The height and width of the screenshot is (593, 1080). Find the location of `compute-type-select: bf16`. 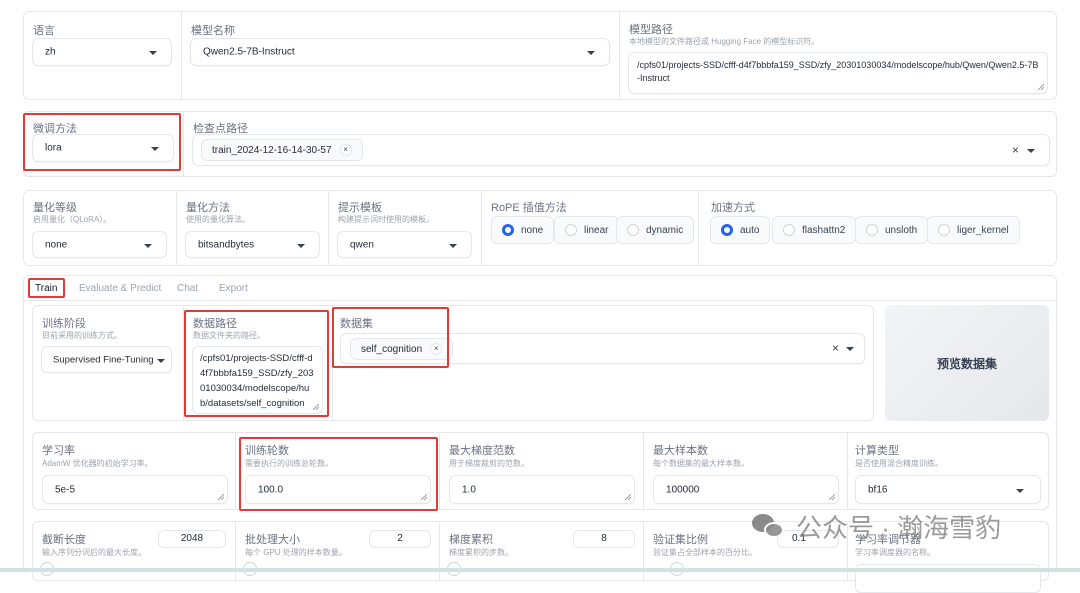

compute-type-select: bf16 is located at coordinates (948, 489).